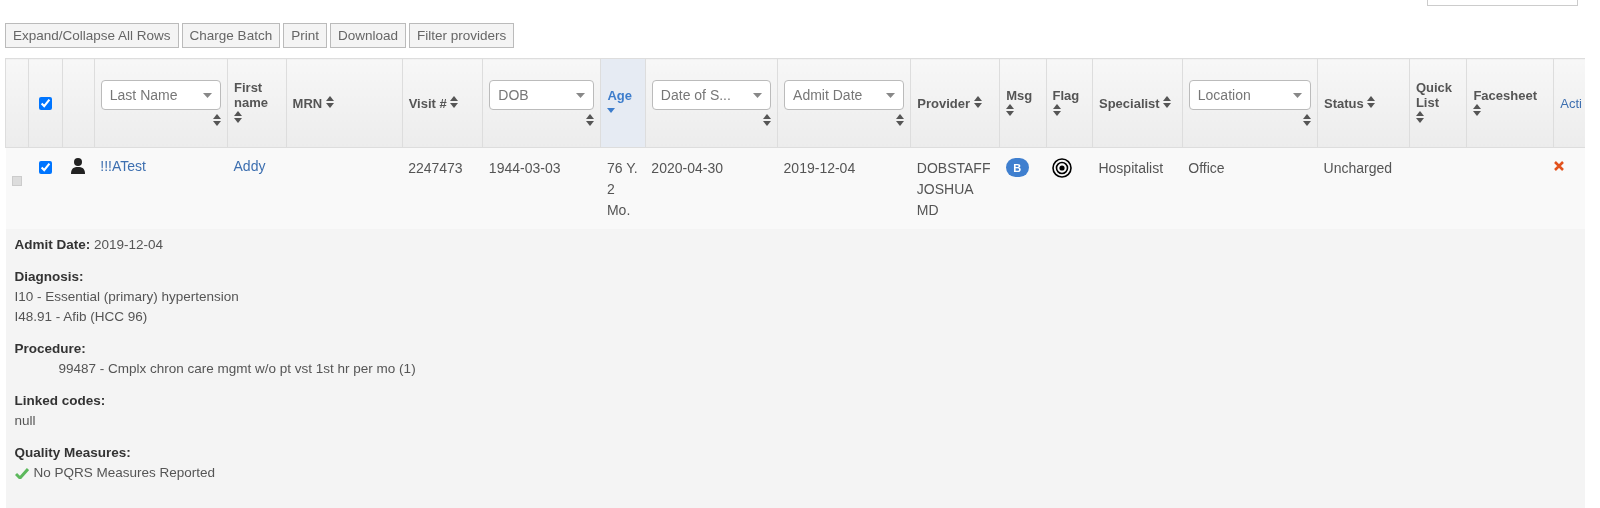 This screenshot has height=508, width=1600. Describe the element at coordinates (129, 244) in the screenshot. I see `detail-value: 2019-12-04` at that location.